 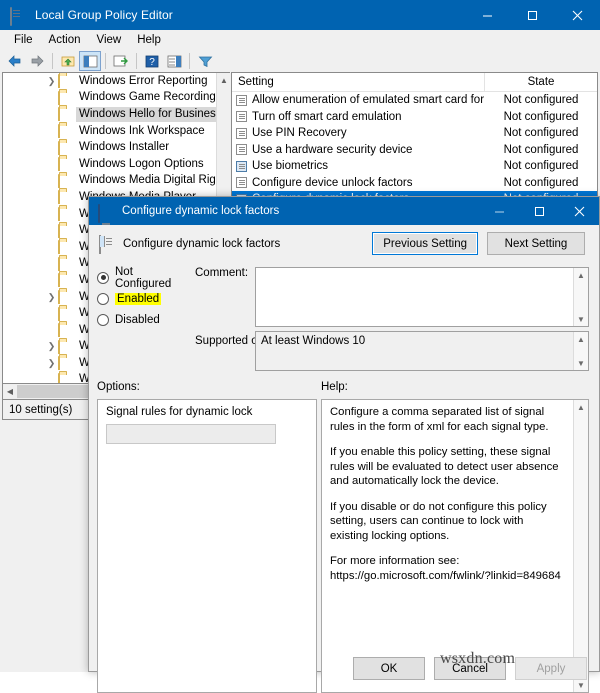 What do you see at coordinates (313, 341) in the screenshot?
I see `supported-on-text: At least Windows 10` at bounding box center [313, 341].